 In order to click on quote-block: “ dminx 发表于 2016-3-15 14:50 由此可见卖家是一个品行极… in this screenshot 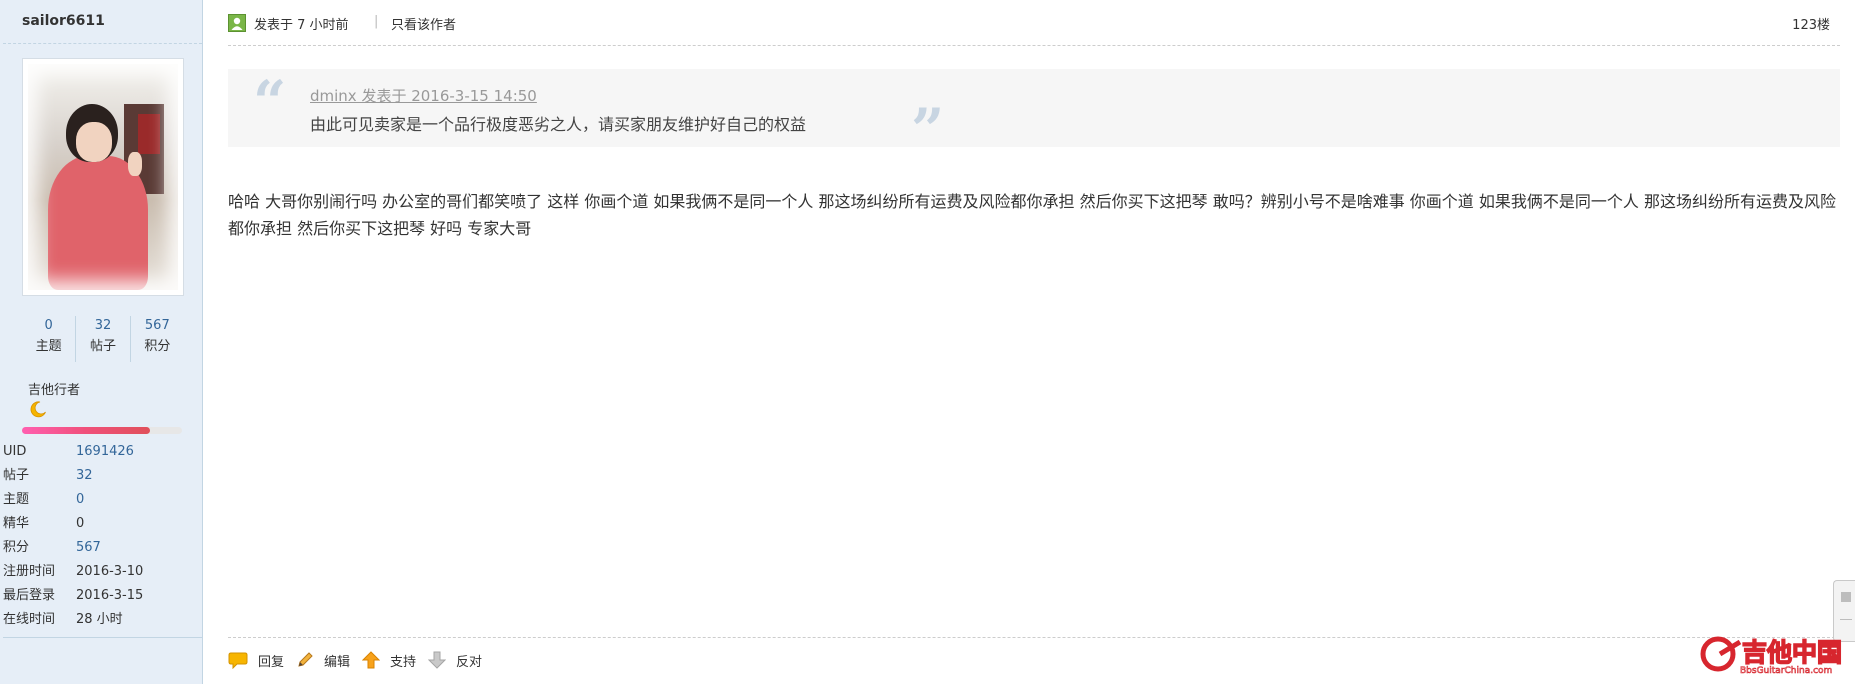, I will do `click(1034, 113)`.